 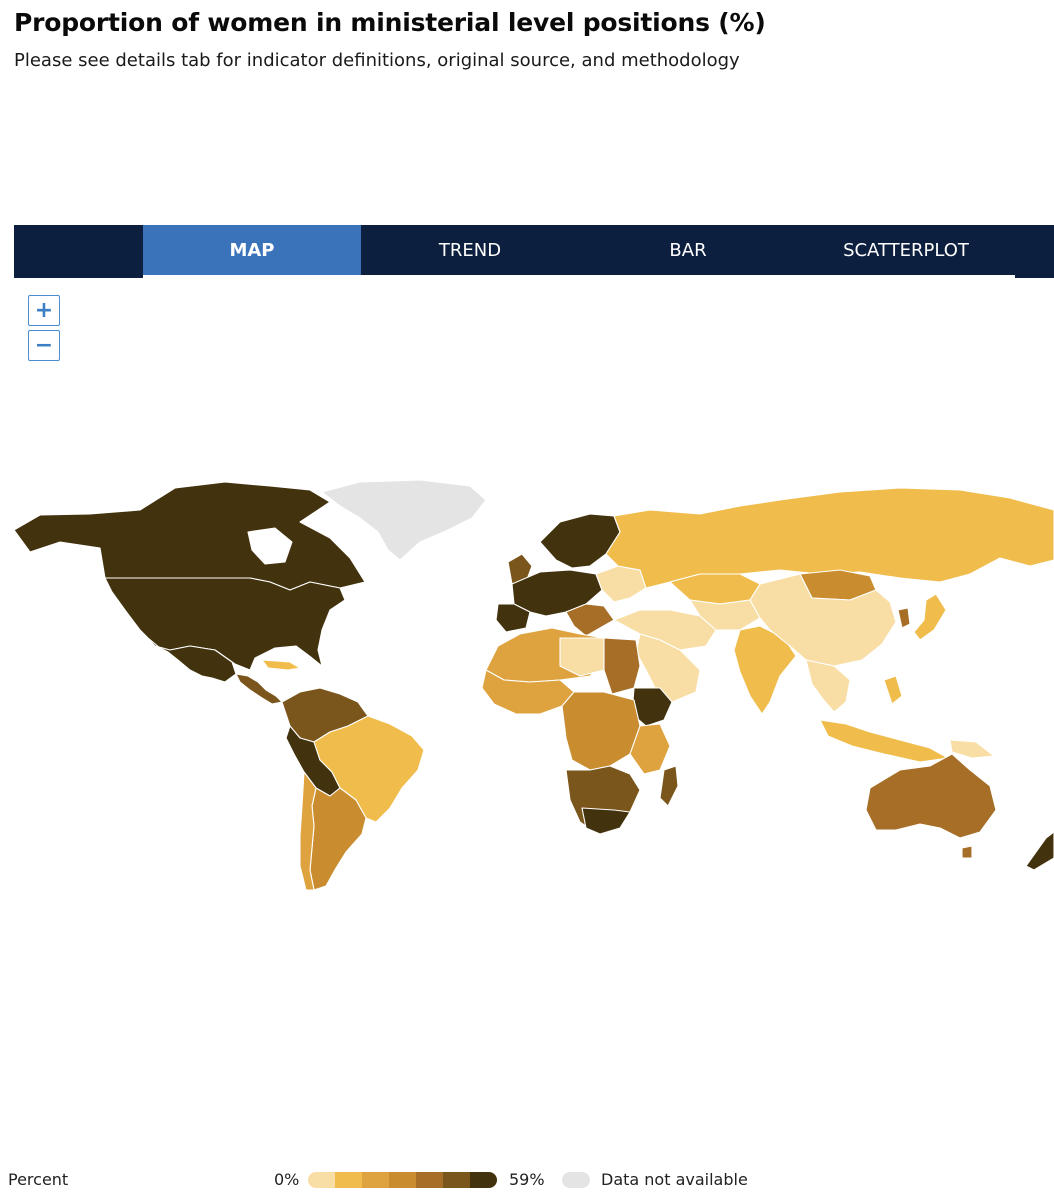 What do you see at coordinates (906, 250) in the screenshot?
I see `tab-scatterplot: SCATTERPLOT` at bounding box center [906, 250].